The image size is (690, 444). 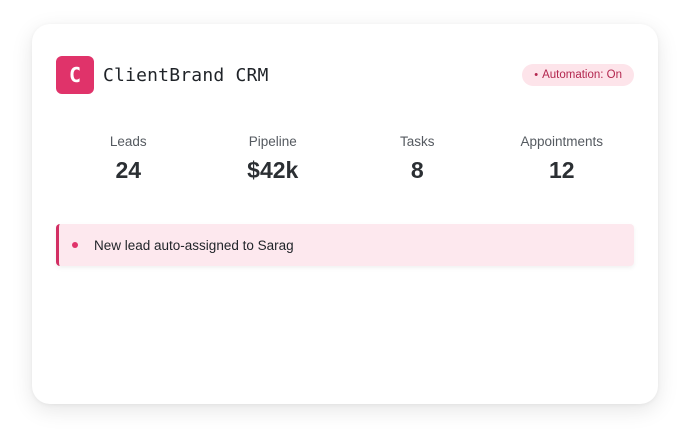 I want to click on stat-label: Leads, so click(x=128, y=141).